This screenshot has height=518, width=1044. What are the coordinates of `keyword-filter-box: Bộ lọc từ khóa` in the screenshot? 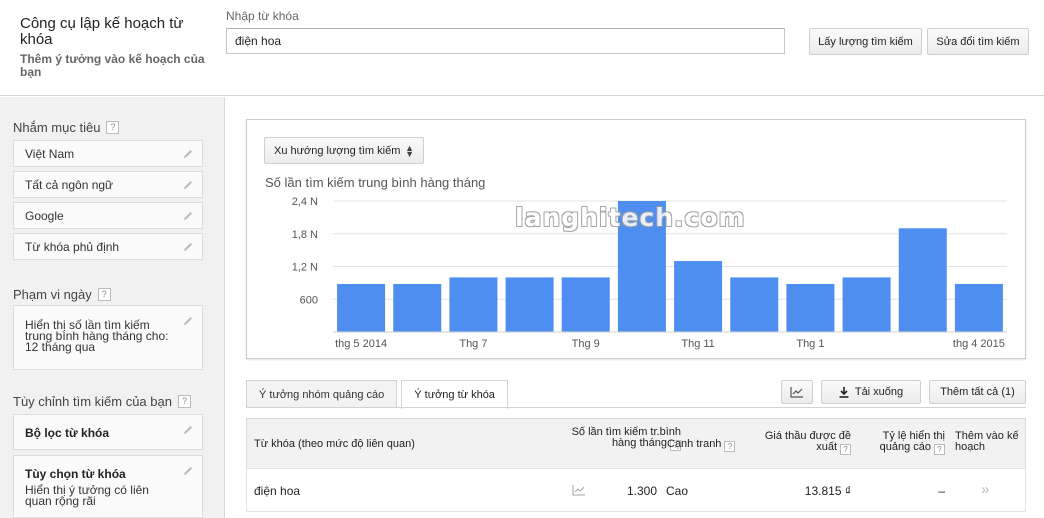 It's located at (108, 432).